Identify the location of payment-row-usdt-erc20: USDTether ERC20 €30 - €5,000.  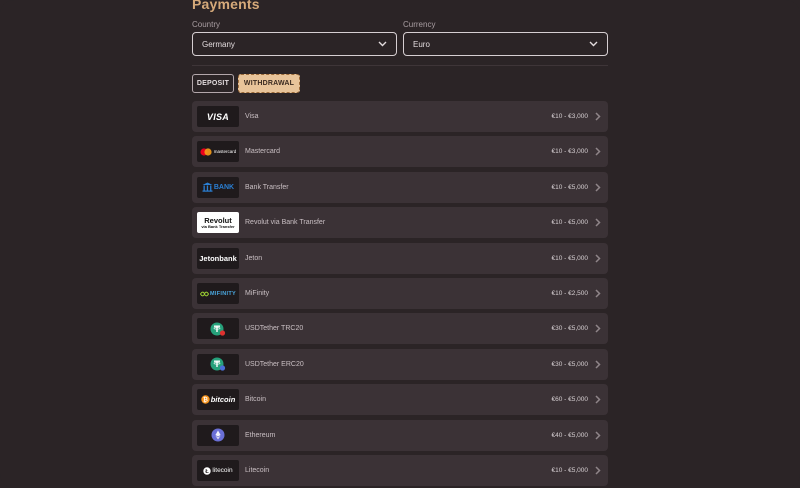
(400, 364).